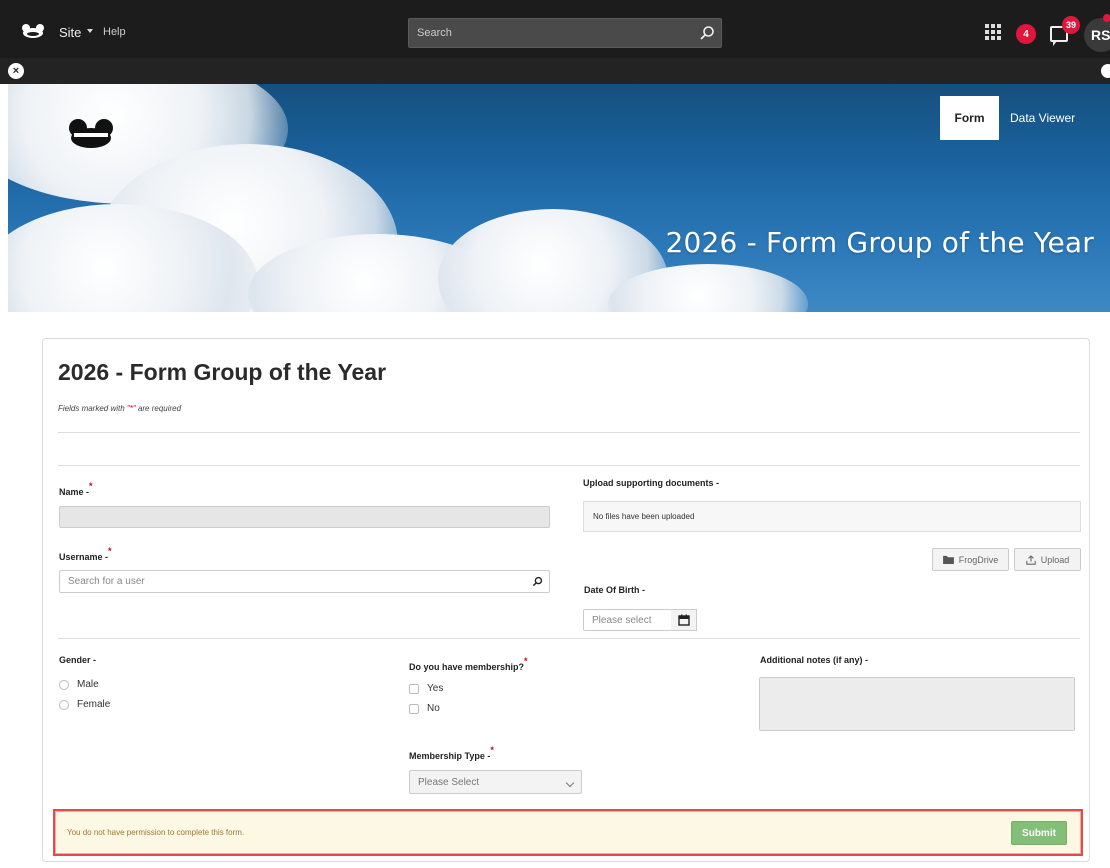 This screenshot has width=1110, height=868. What do you see at coordinates (70, 32) in the screenshot?
I see `site-menu-label: Site` at bounding box center [70, 32].